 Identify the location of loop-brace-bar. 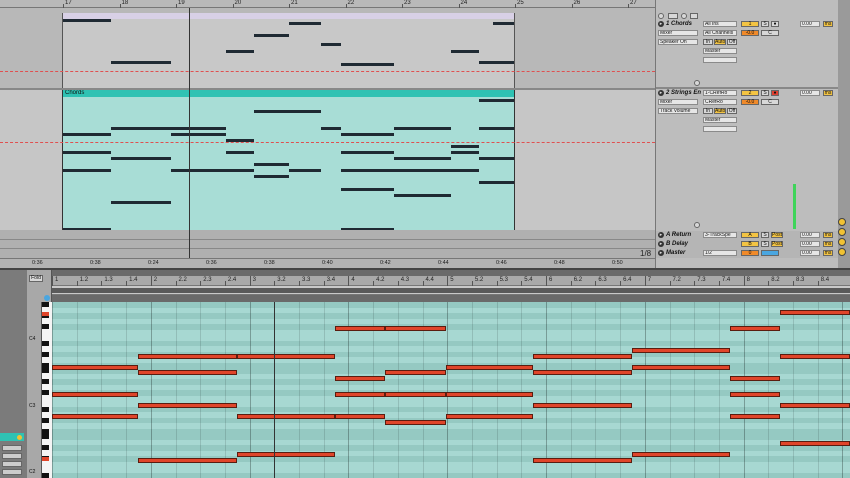
(451, 290).